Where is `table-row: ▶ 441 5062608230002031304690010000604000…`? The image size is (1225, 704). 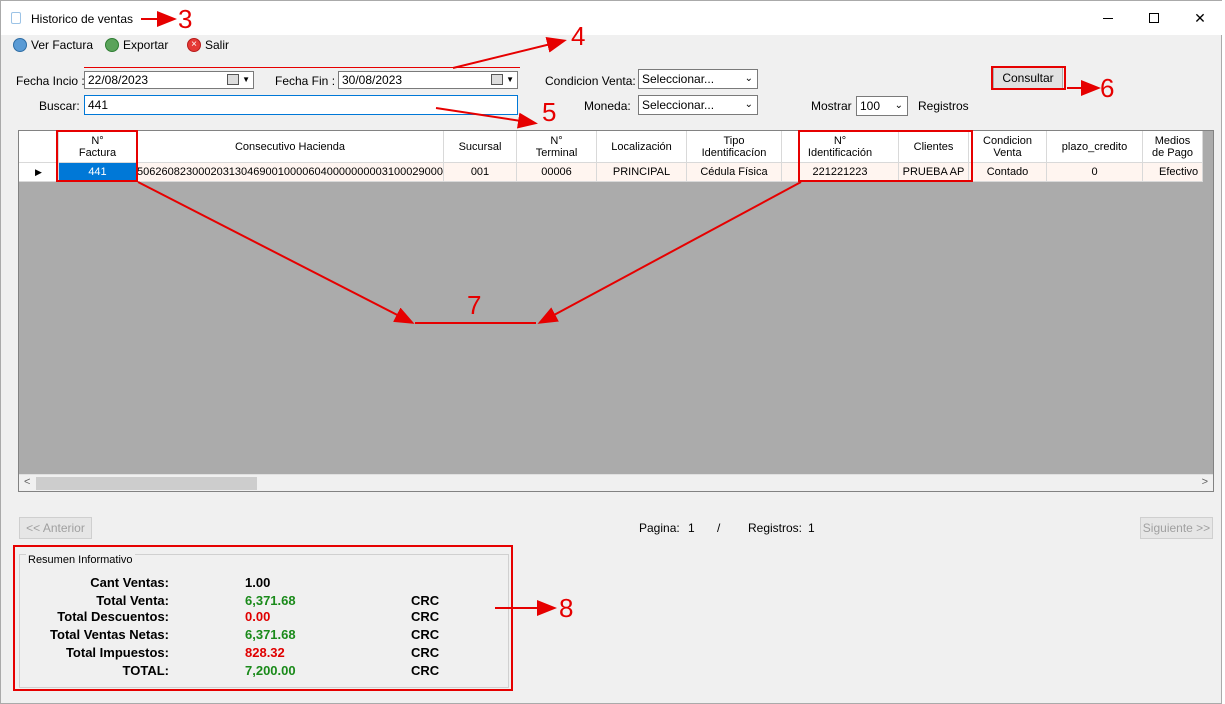 table-row: ▶ 441 5062608230002031304690010000604000… is located at coordinates (611, 172).